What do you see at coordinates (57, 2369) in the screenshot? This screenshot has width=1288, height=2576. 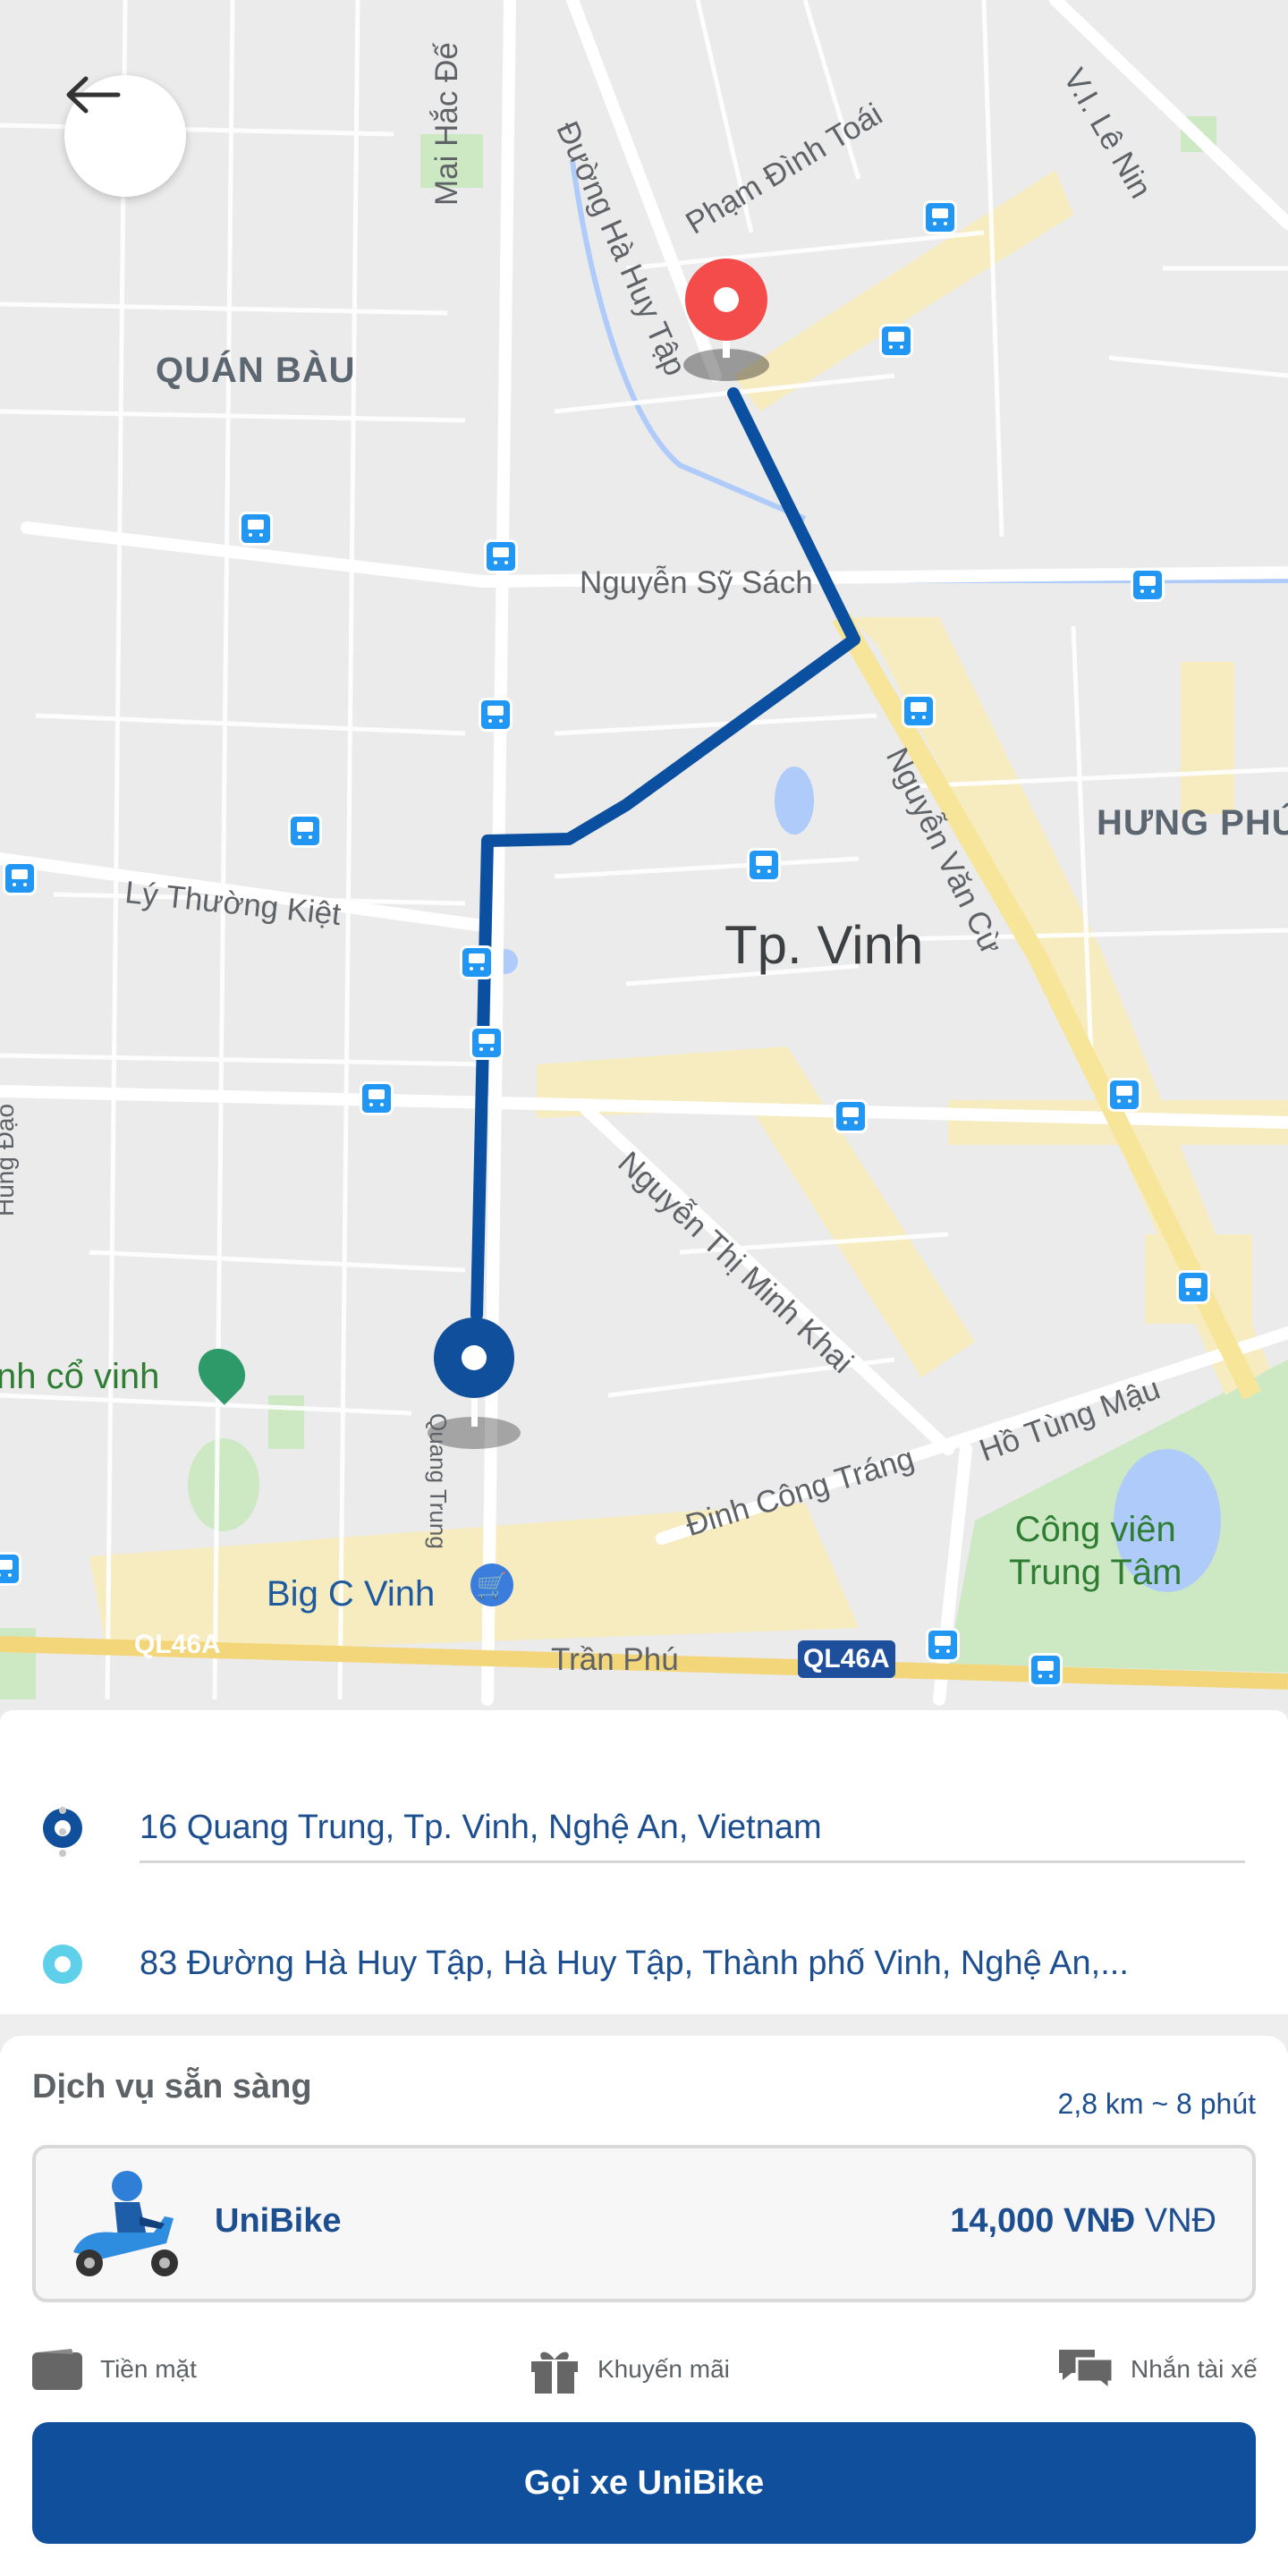 I see `wallet-icon` at bounding box center [57, 2369].